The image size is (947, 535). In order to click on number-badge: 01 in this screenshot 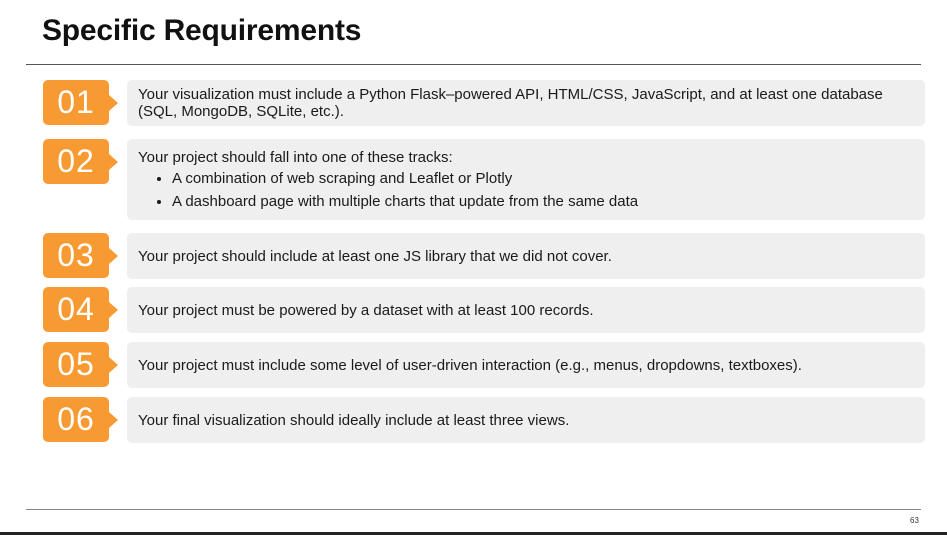, I will do `click(80, 102)`.